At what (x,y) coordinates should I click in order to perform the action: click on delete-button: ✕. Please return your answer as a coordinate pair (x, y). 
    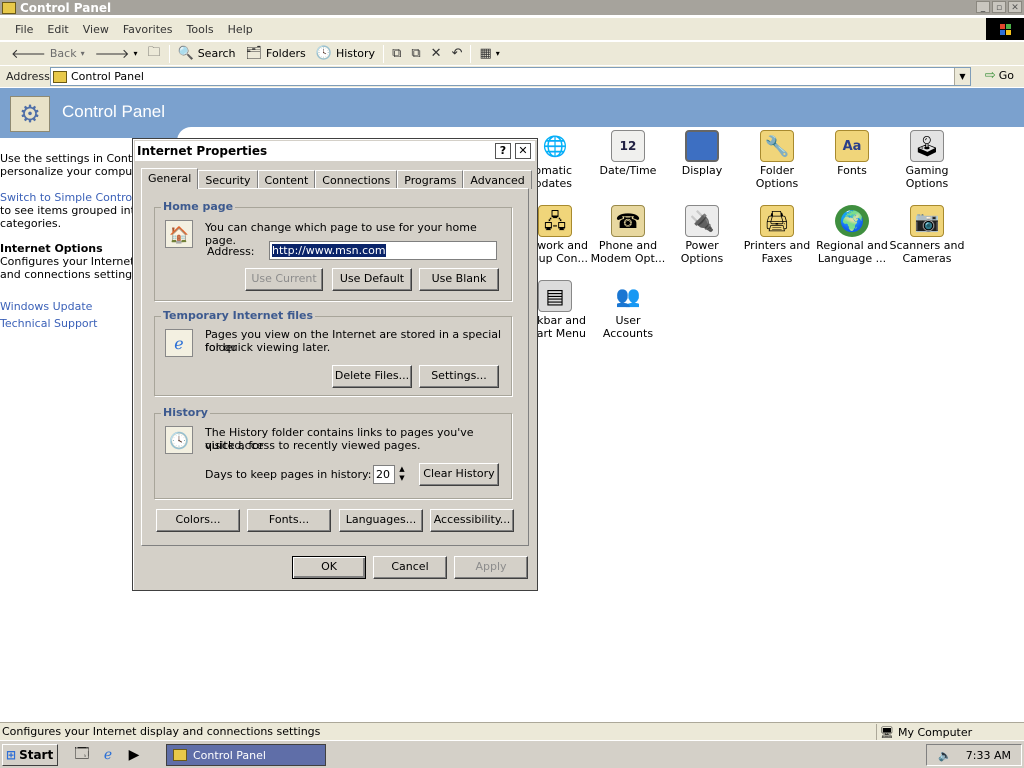
    Looking at the image, I should click on (436, 54).